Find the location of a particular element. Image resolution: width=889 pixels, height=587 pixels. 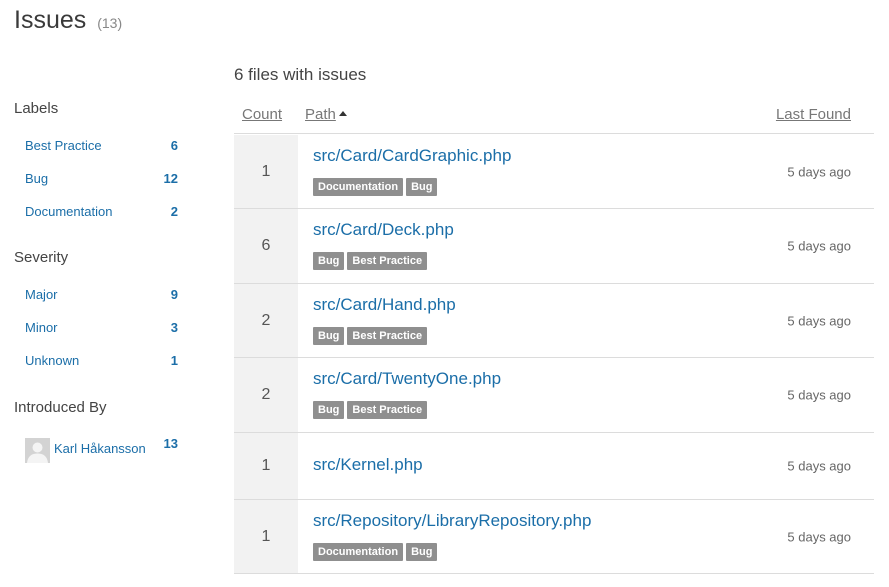

facet-item-best-practice: Best Practice 6 is located at coordinates (102, 147).